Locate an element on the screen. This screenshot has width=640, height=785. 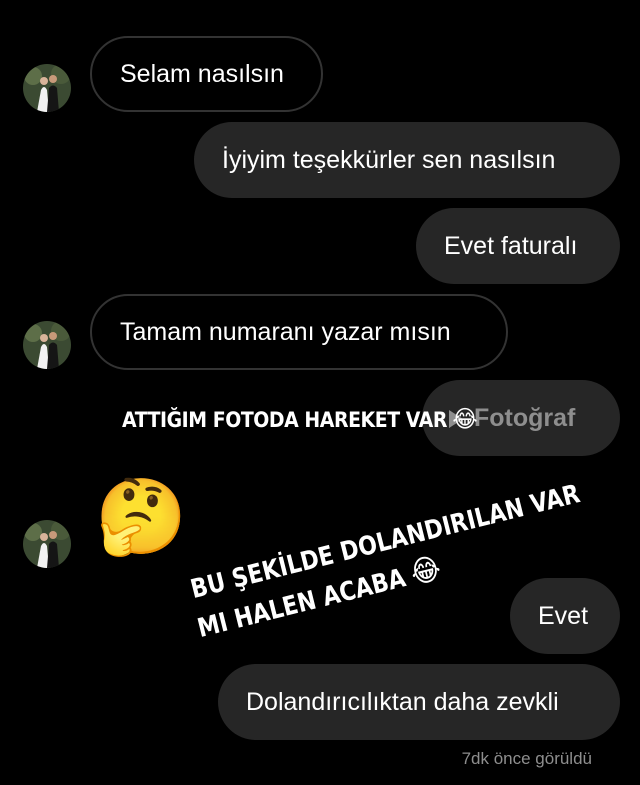
photo-label: Fotoğraf is located at coordinates (525, 418).